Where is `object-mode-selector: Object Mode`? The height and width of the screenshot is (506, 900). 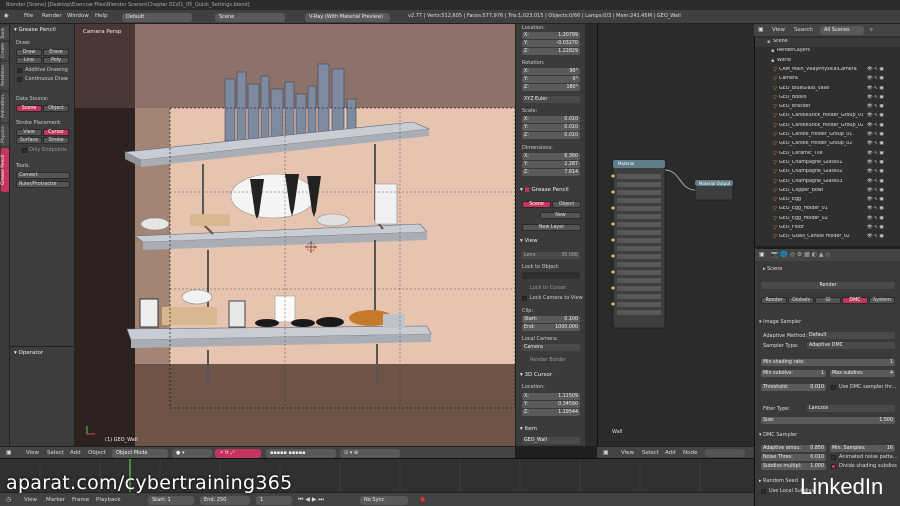
object-mode-selector: Object Mode is located at coordinates (140, 453).